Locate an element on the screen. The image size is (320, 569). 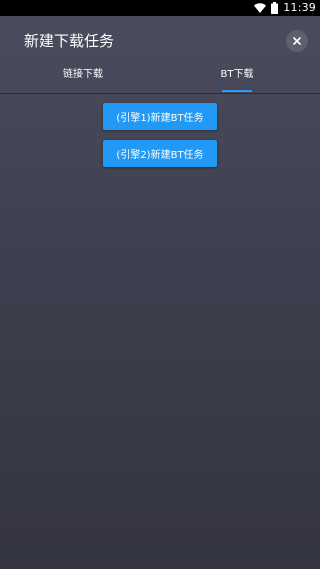
tab-bar: 链接下载 BT下载 is located at coordinates (160, 80).